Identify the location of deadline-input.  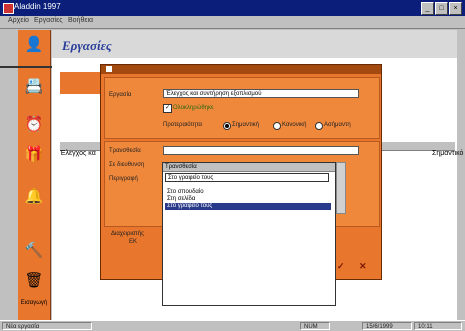
(261, 150).